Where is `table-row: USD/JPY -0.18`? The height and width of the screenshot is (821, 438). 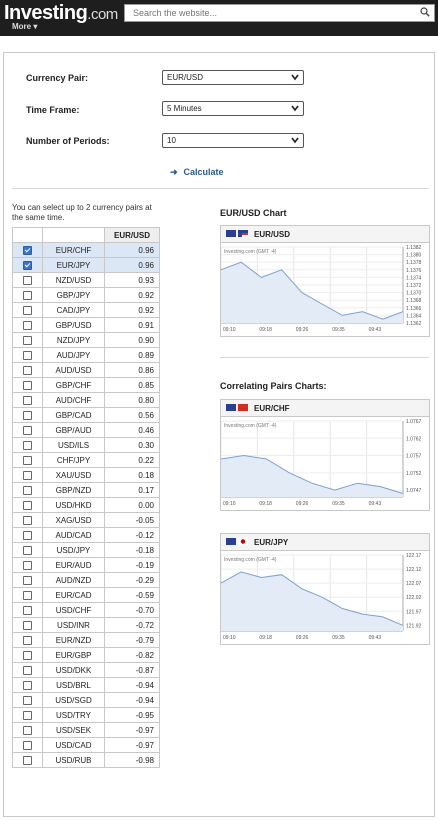 table-row: USD/JPY -0.18 is located at coordinates (86, 550).